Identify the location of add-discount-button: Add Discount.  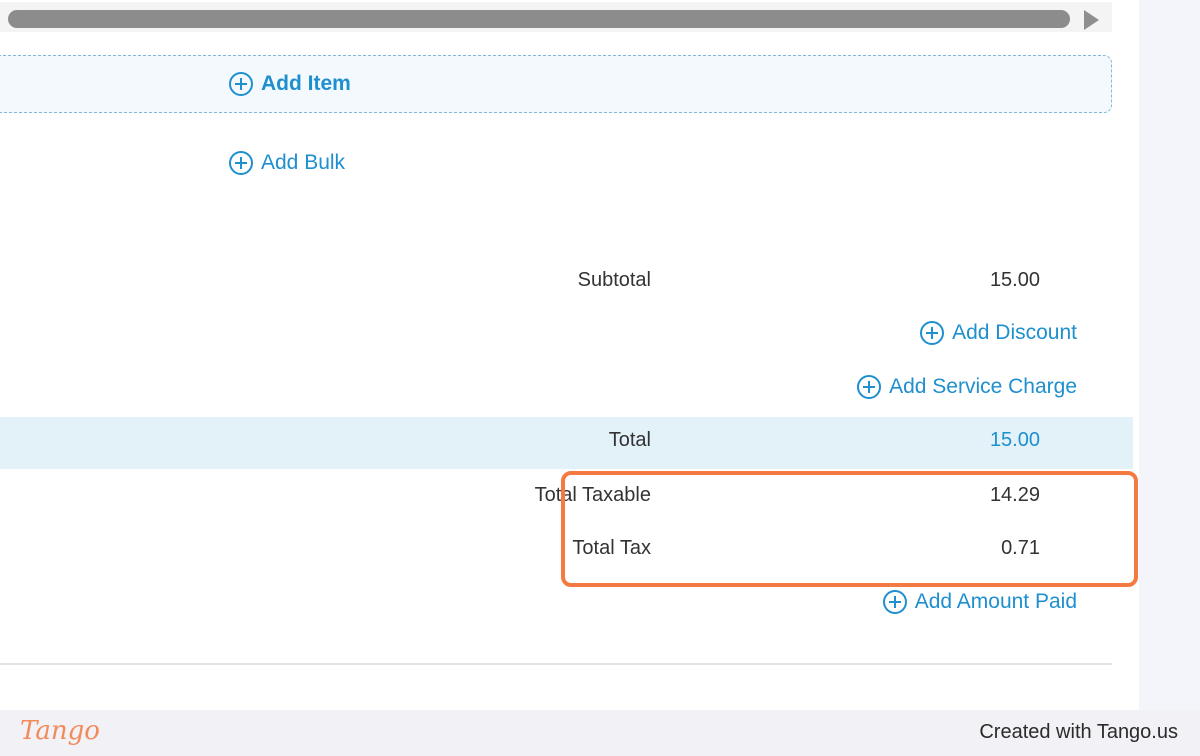
(998, 333).